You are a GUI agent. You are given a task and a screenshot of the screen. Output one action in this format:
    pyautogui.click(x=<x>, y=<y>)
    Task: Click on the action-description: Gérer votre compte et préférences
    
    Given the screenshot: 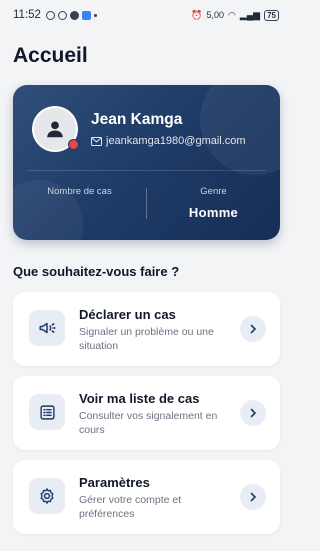 What is the action you would take?
    pyautogui.click(x=130, y=507)
    